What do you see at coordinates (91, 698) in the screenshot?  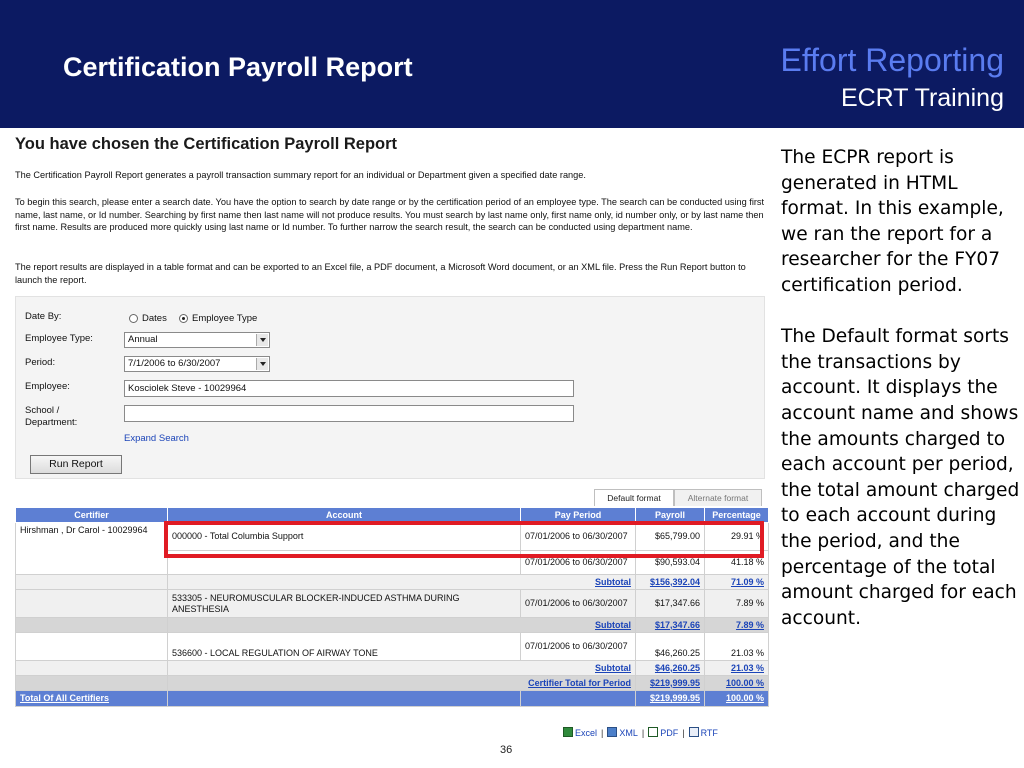 I see `grand-total-link: Total Of All Certifiers` at bounding box center [91, 698].